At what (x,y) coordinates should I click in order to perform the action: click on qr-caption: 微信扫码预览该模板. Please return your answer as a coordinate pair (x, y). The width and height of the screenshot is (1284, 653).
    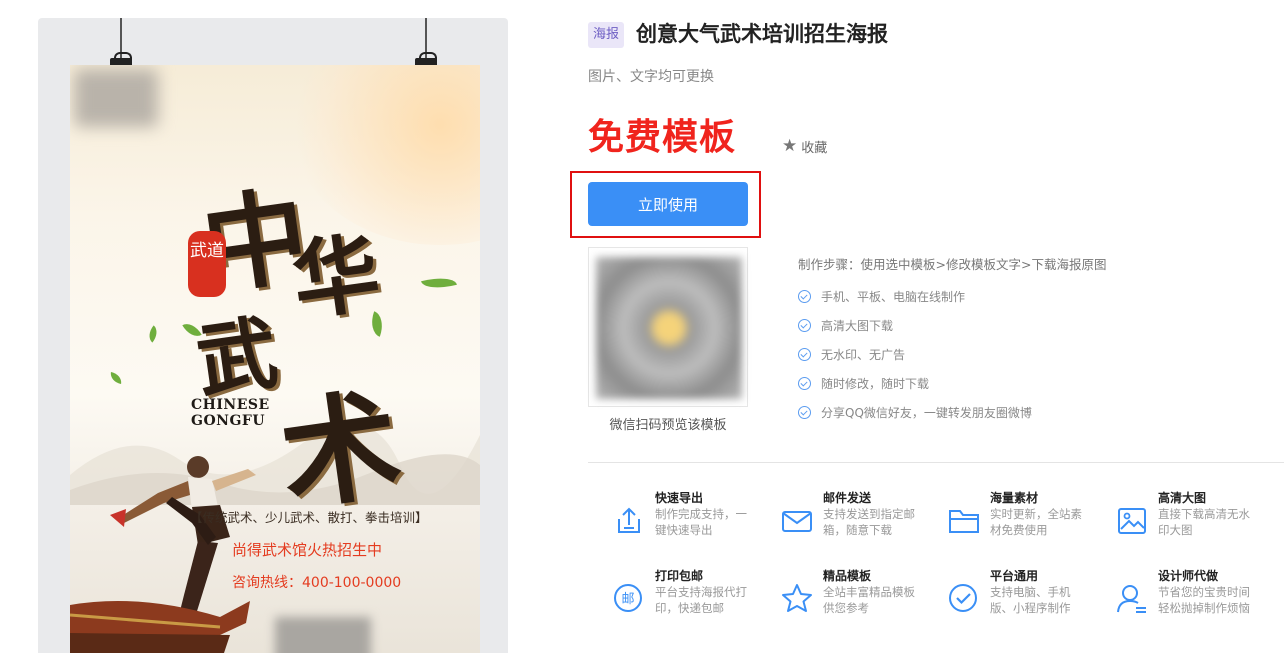
    Looking at the image, I should click on (668, 425).